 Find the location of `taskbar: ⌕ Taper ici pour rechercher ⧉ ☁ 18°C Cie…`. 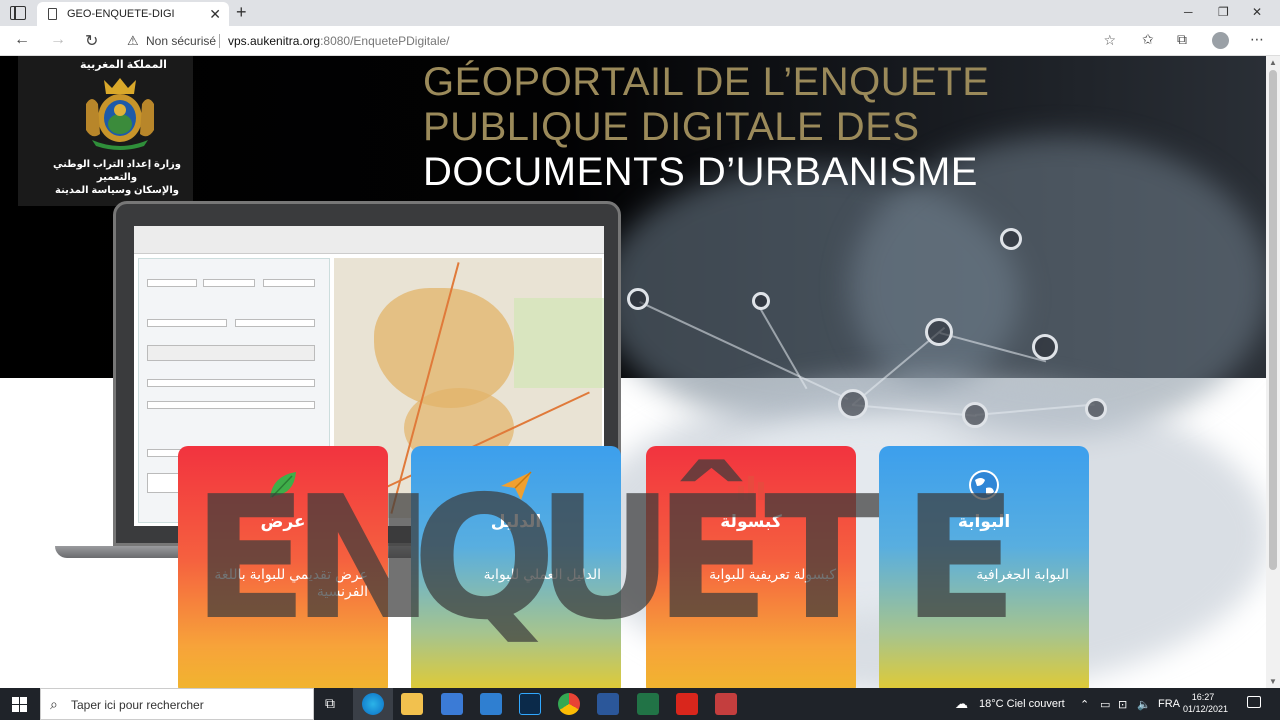

taskbar: ⌕ Taper ici pour rechercher ⧉ ☁ 18°C Cie… is located at coordinates (640, 704).